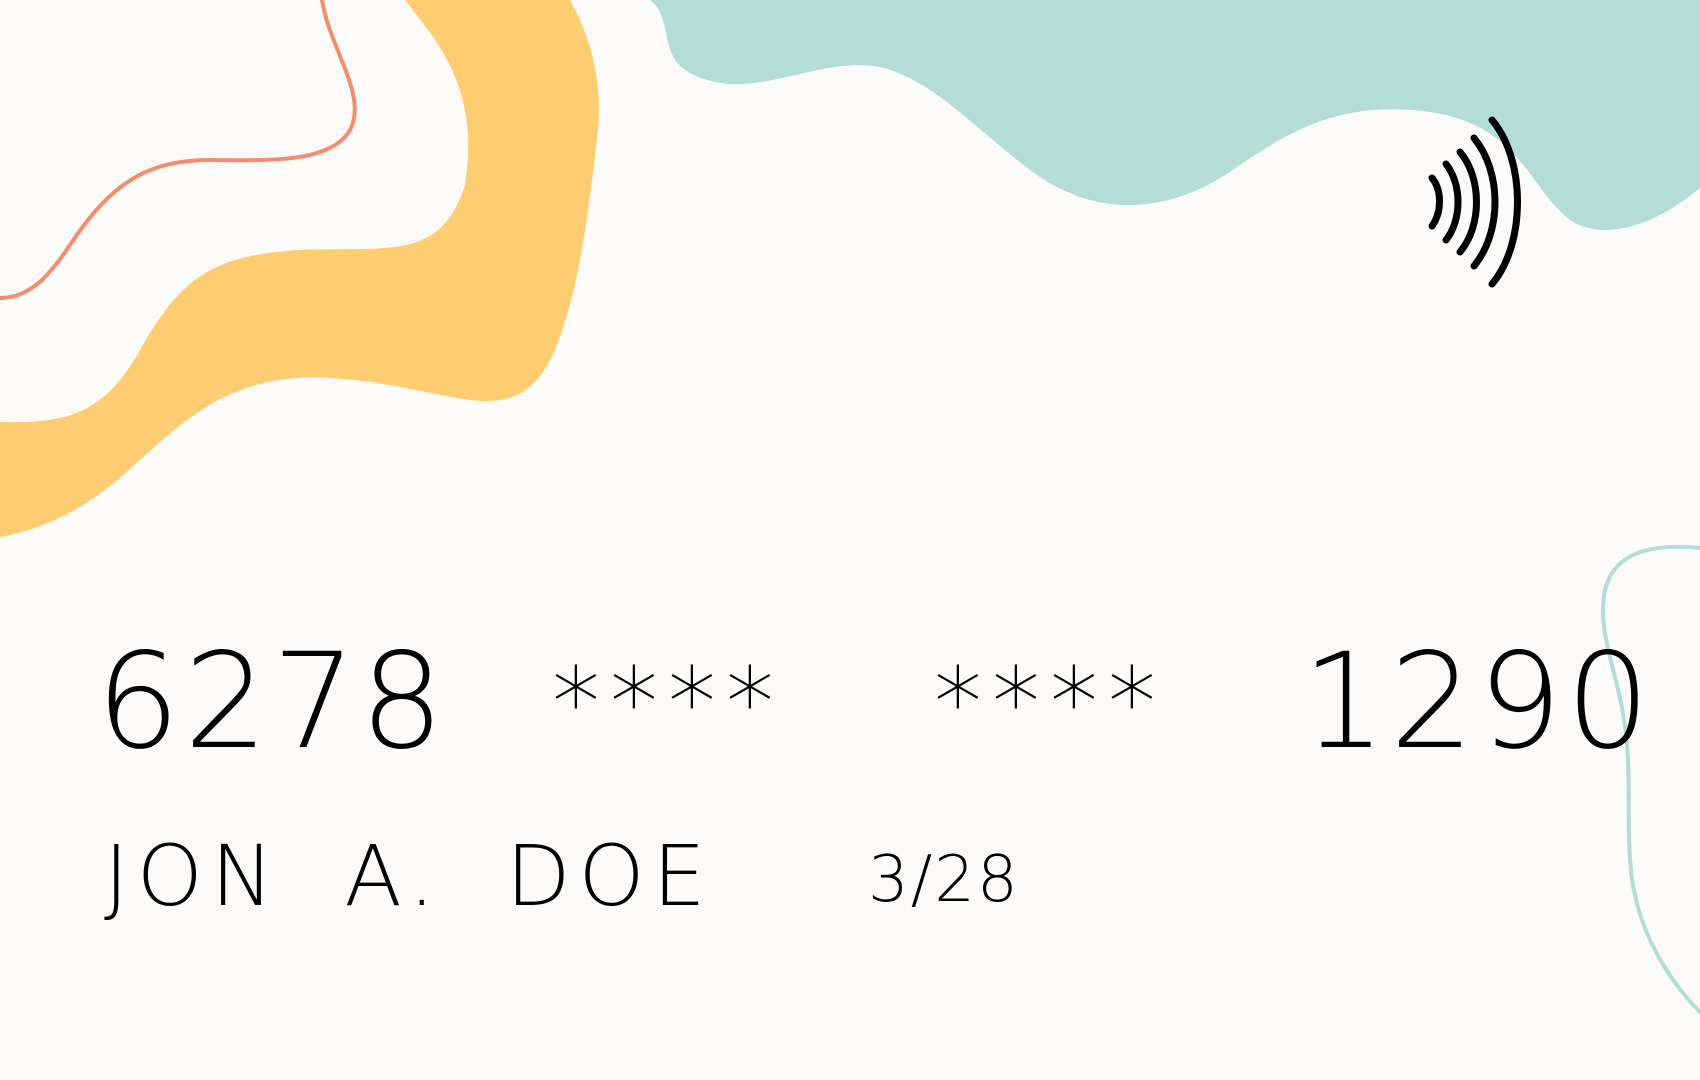 The height and width of the screenshot is (1080, 1700). Describe the element at coordinates (409, 876) in the screenshot. I see `cardholder-name: JON A. DOE` at that location.